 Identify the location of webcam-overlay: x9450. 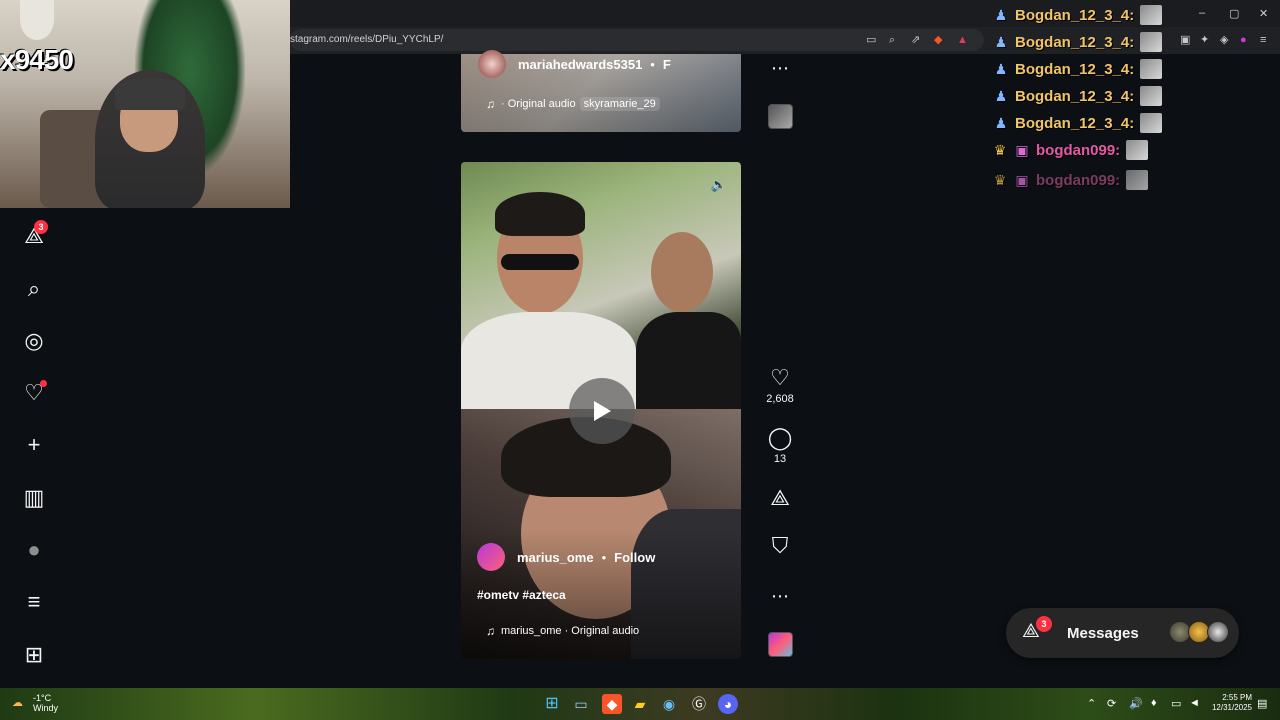
(145, 104).